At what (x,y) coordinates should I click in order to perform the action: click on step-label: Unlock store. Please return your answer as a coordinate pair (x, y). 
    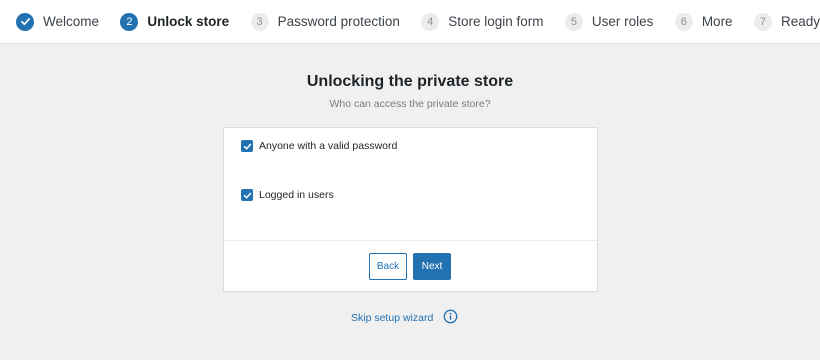
    Looking at the image, I should click on (188, 21).